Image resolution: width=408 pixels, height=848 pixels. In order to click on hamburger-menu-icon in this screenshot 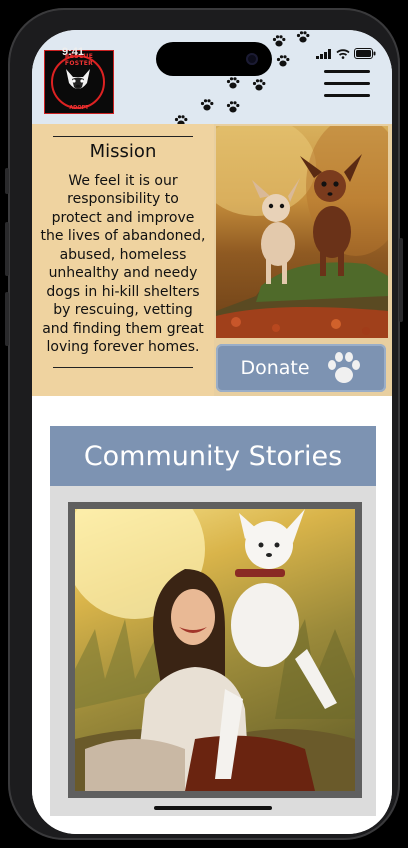, I will do `click(347, 84)`.